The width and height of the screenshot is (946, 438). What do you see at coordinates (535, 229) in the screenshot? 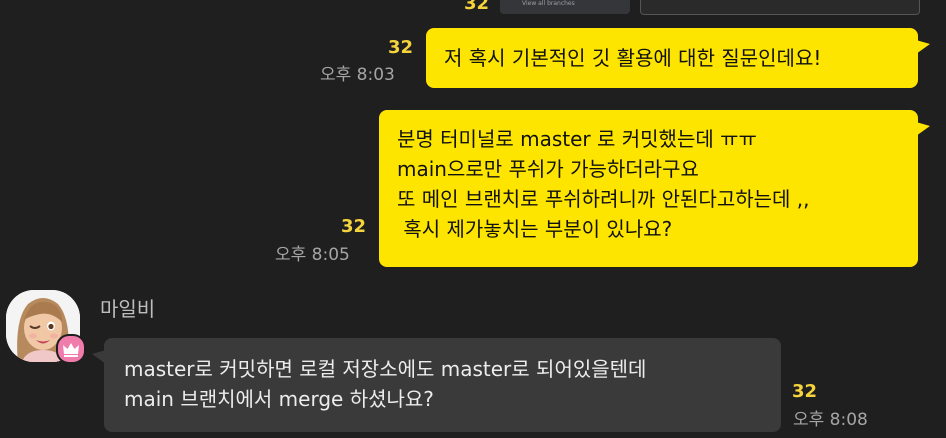
I see `message-text-line: 혹시 제가놓치는 부분이 있나요?` at bounding box center [535, 229].